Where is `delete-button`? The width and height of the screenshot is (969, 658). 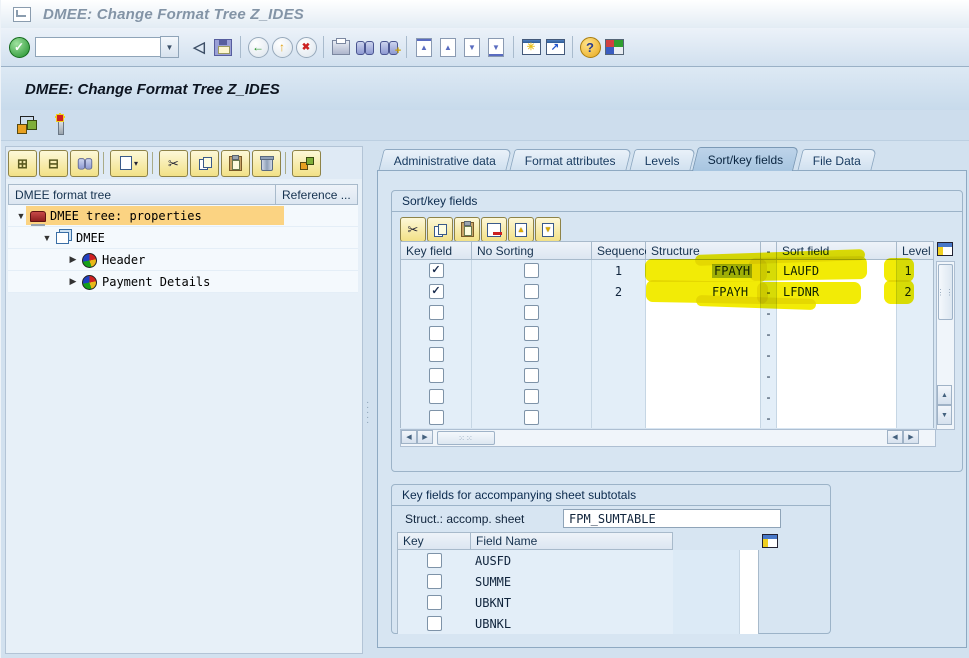
delete-button is located at coordinates (266, 163).